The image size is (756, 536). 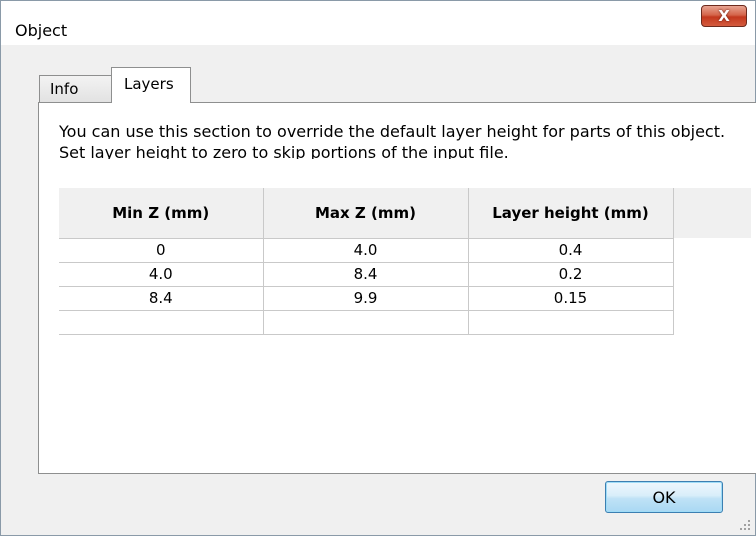 I want to click on cell-max-z: 4.0, so click(x=366, y=250).